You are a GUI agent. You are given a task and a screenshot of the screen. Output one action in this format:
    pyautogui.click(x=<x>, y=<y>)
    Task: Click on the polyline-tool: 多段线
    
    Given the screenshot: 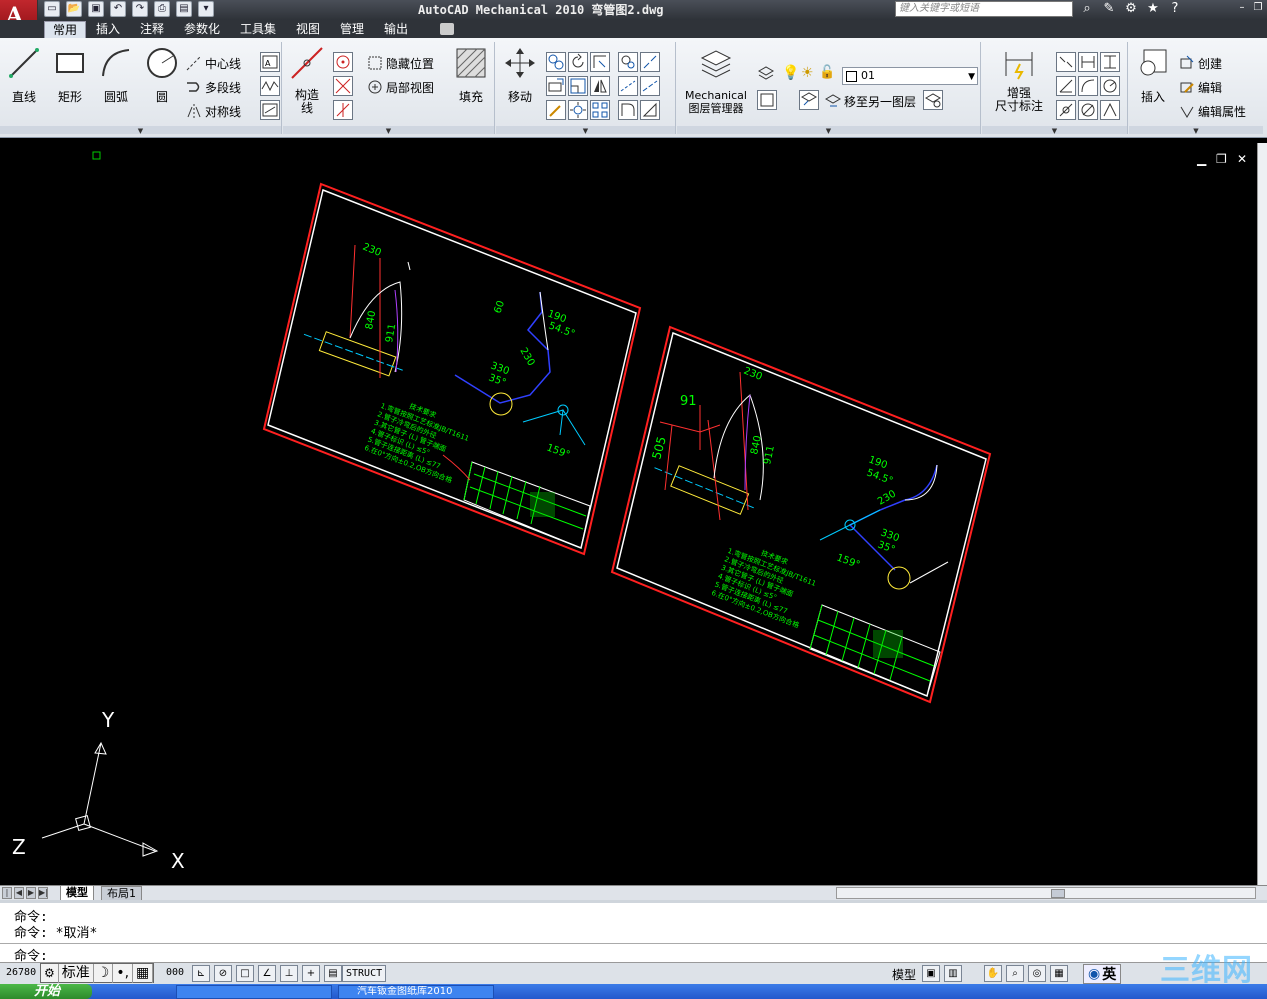 What is the action you would take?
    pyautogui.click(x=213, y=87)
    